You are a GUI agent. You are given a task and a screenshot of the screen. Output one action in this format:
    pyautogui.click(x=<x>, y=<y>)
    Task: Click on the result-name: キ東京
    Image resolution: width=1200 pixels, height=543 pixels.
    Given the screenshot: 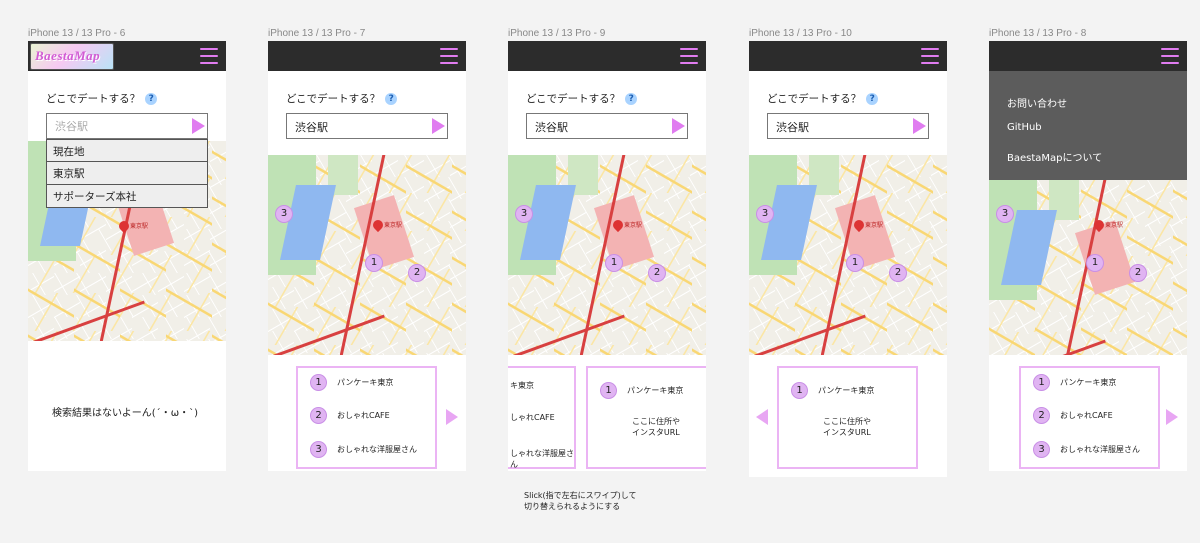 What is the action you would take?
    pyautogui.click(x=522, y=385)
    